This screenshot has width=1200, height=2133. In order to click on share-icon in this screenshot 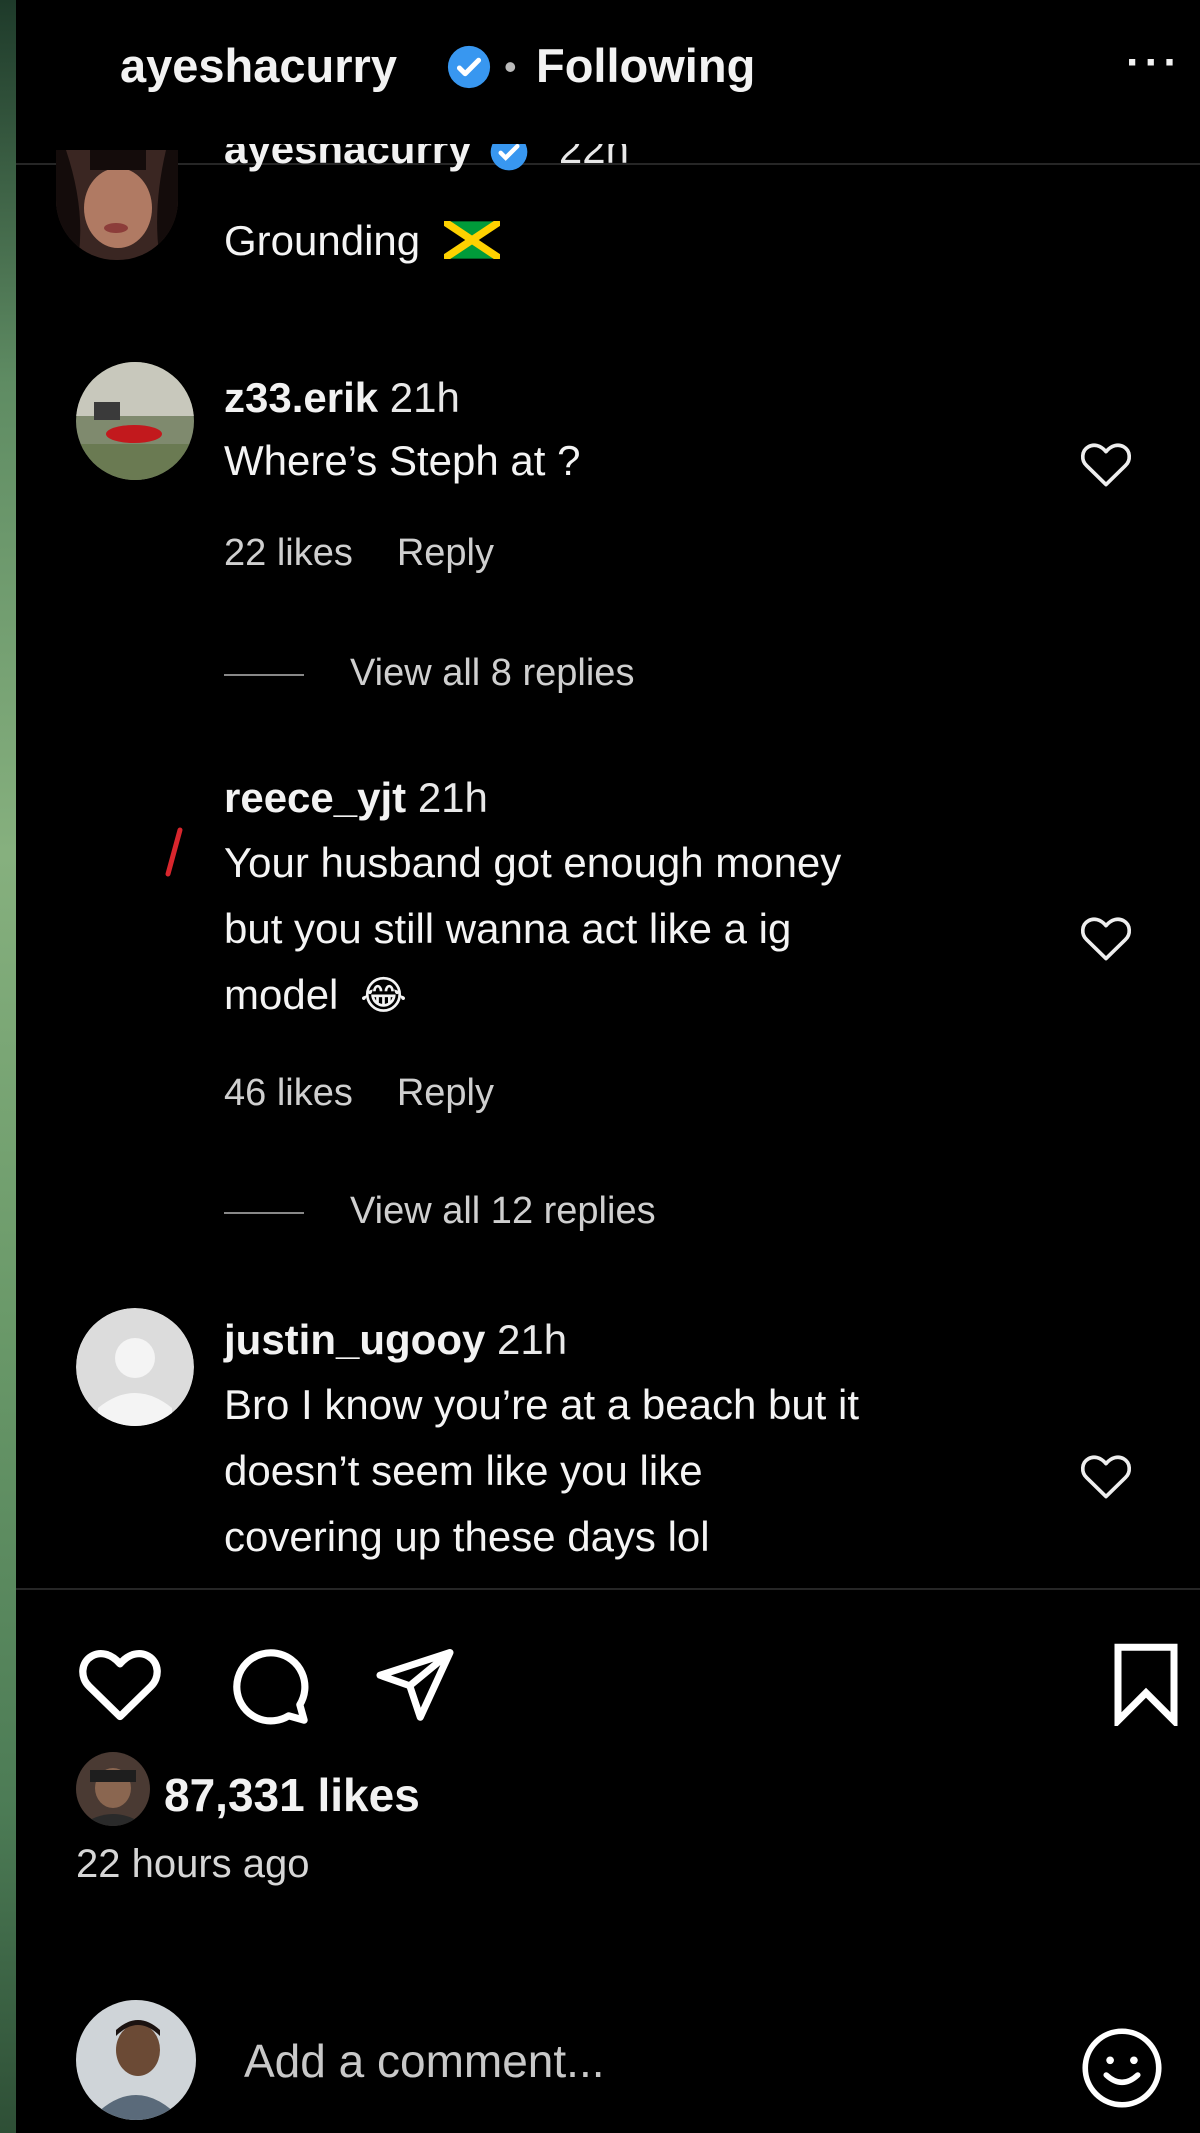, I will do `click(415, 1686)`.